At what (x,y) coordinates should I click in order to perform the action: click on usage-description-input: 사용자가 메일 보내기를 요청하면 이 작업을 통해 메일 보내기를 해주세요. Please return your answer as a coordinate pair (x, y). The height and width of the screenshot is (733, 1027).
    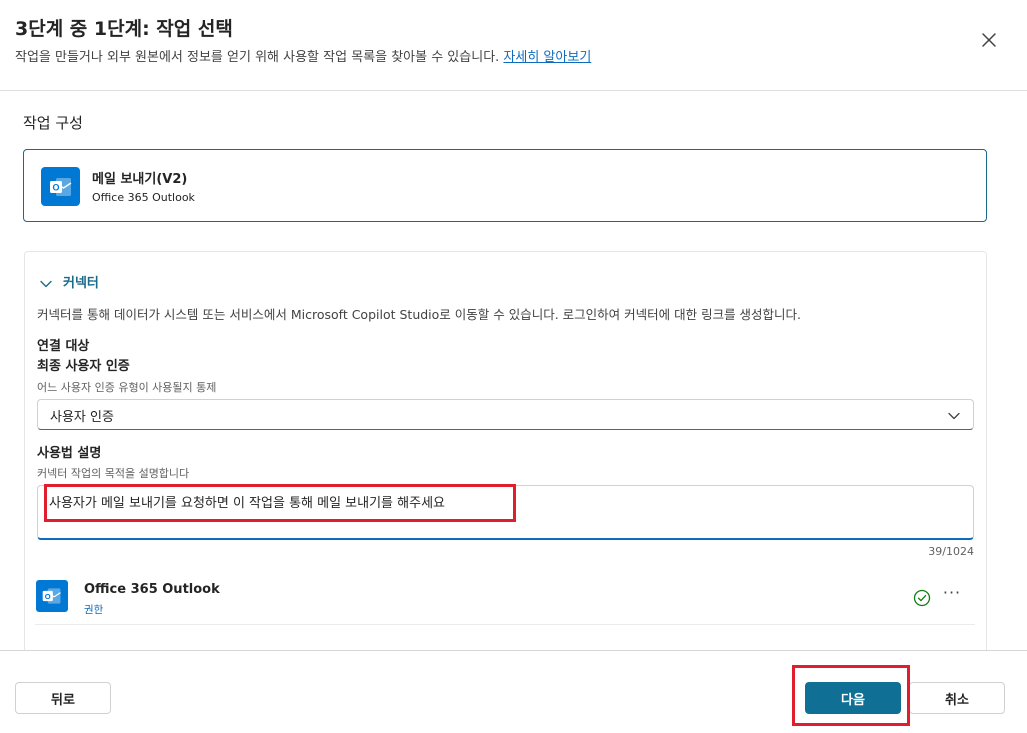
    Looking at the image, I should click on (505, 512).